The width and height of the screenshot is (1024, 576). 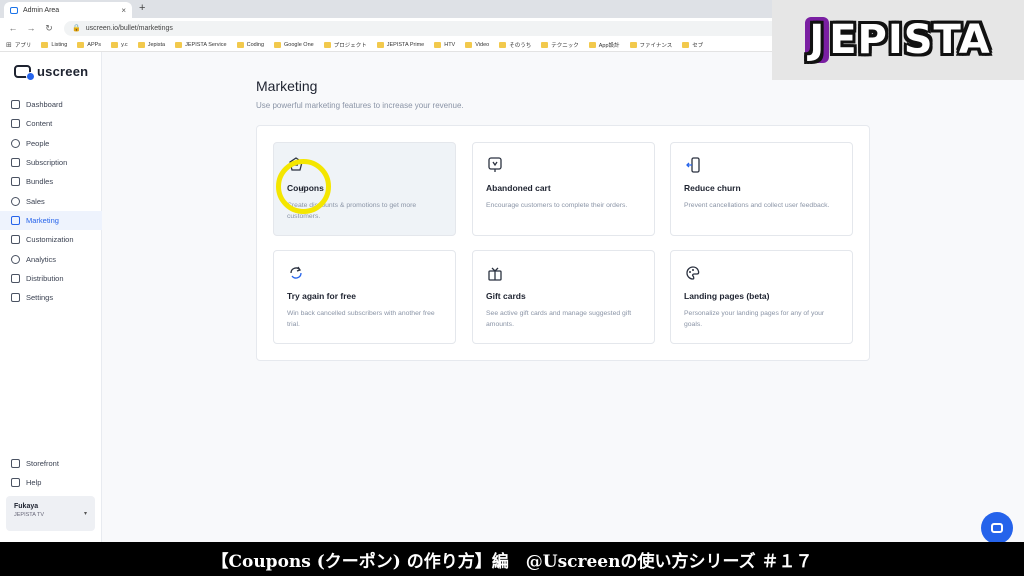 What do you see at coordinates (400, 44) in the screenshot?
I see `bookmark-item: JEPISTA Prime` at bounding box center [400, 44].